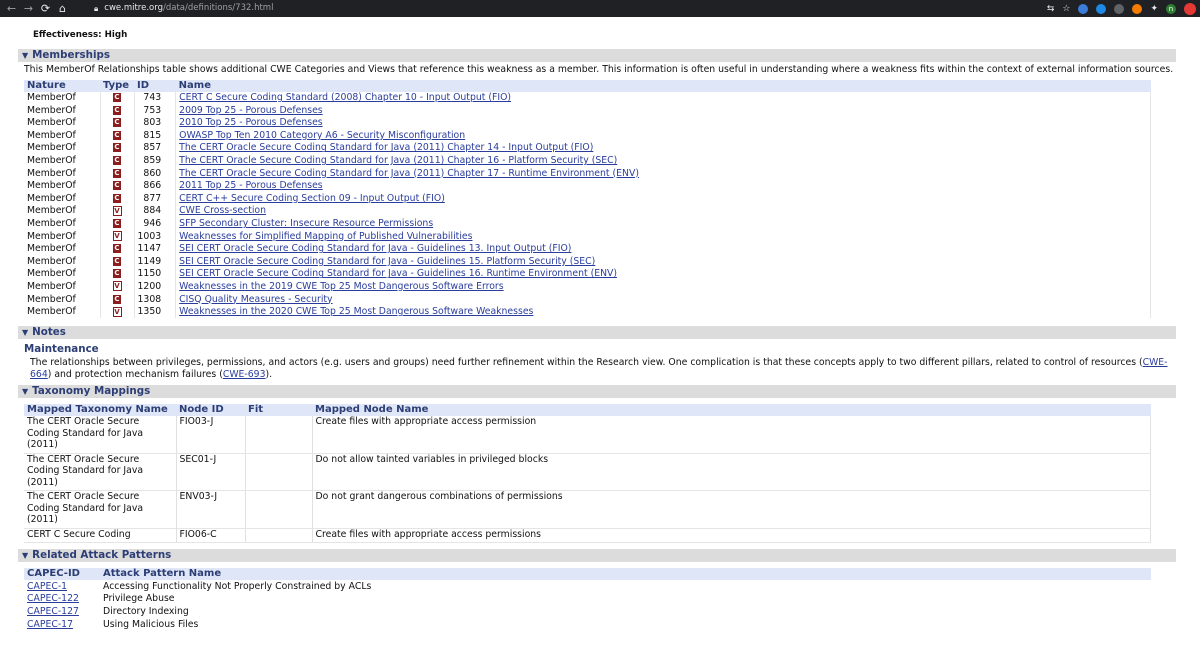  What do you see at coordinates (250, 122) in the screenshot?
I see `membership-link: 2010 Top 25 - Porous Defenses` at bounding box center [250, 122].